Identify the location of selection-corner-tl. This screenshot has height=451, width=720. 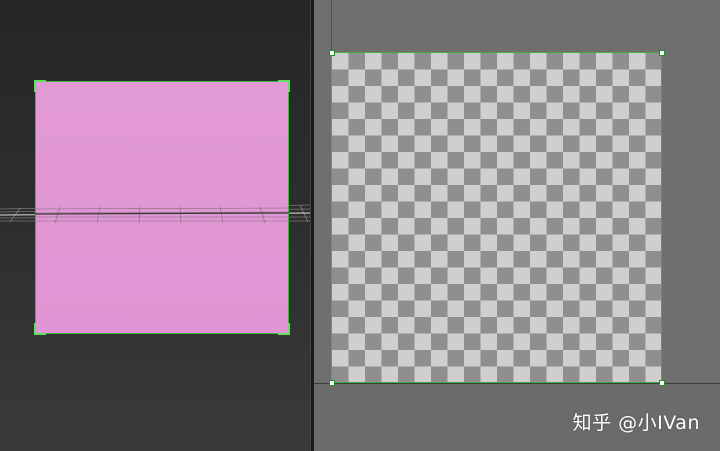
(40, 86).